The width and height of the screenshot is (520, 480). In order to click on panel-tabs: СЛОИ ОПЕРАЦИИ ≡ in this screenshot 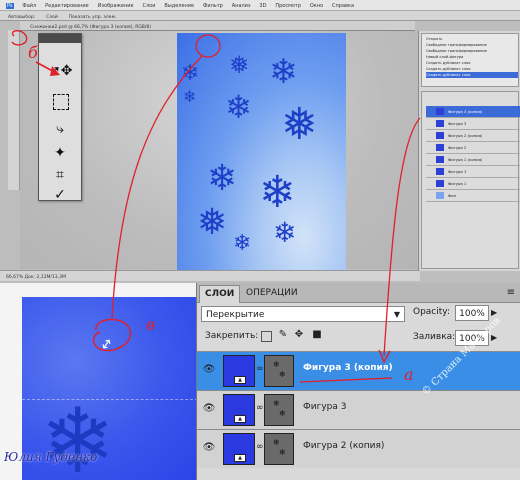, I will do `click(358, 293)`.